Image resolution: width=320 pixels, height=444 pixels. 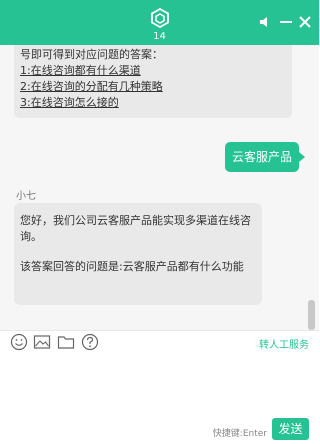 I want to click on speaker-icon, so click(x=266, y=22).